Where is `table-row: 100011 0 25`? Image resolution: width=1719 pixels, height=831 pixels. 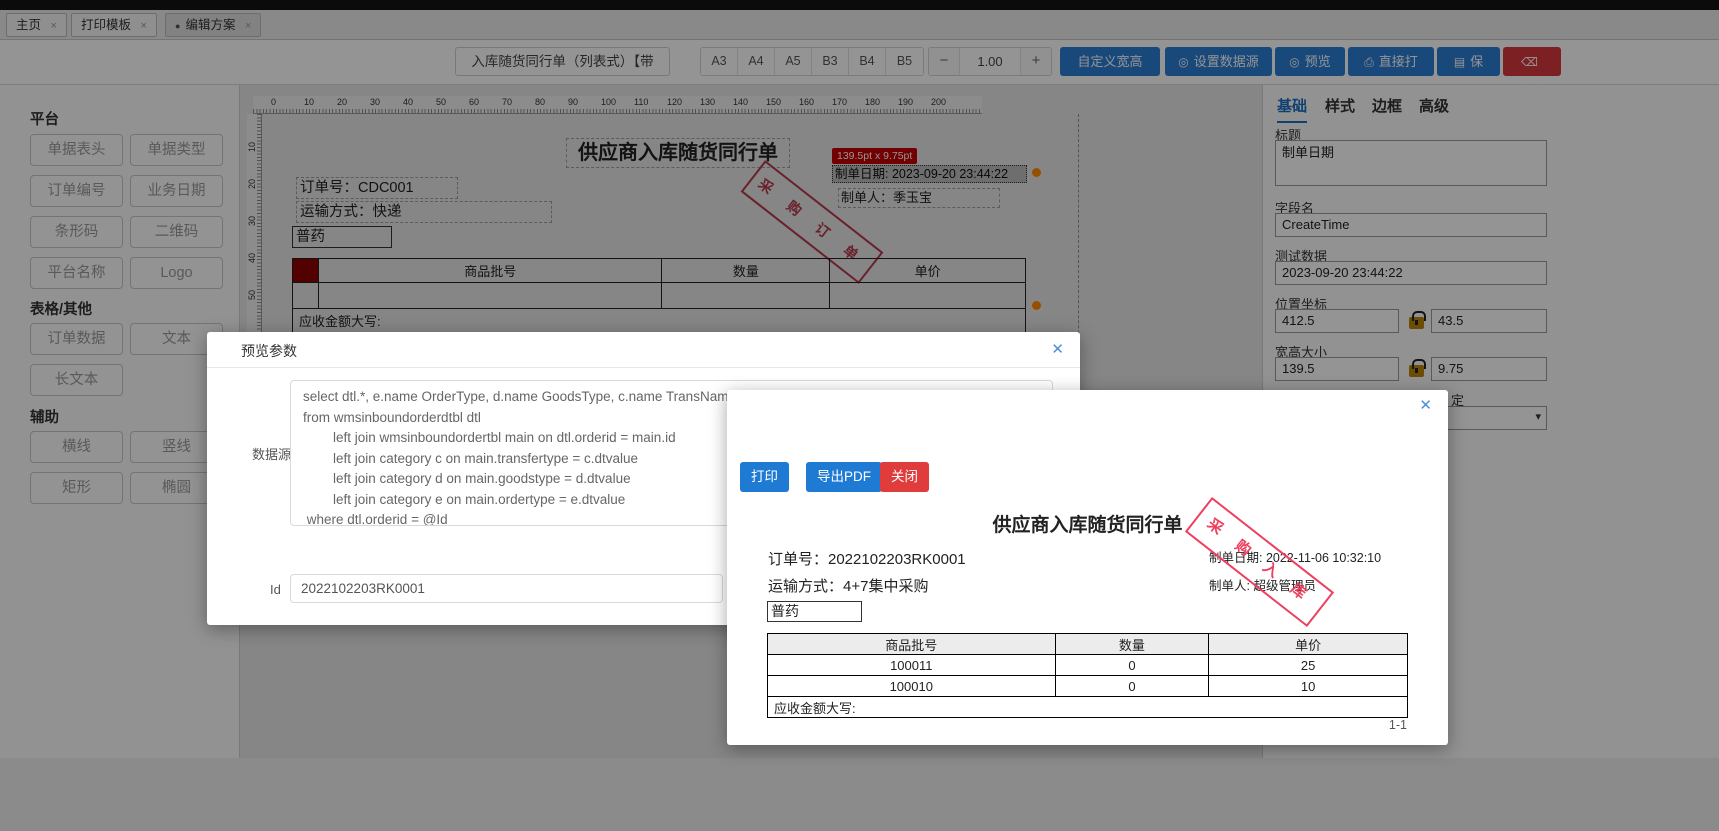 table-row: 100011 0 25 is located at coordinates (1087, 665).